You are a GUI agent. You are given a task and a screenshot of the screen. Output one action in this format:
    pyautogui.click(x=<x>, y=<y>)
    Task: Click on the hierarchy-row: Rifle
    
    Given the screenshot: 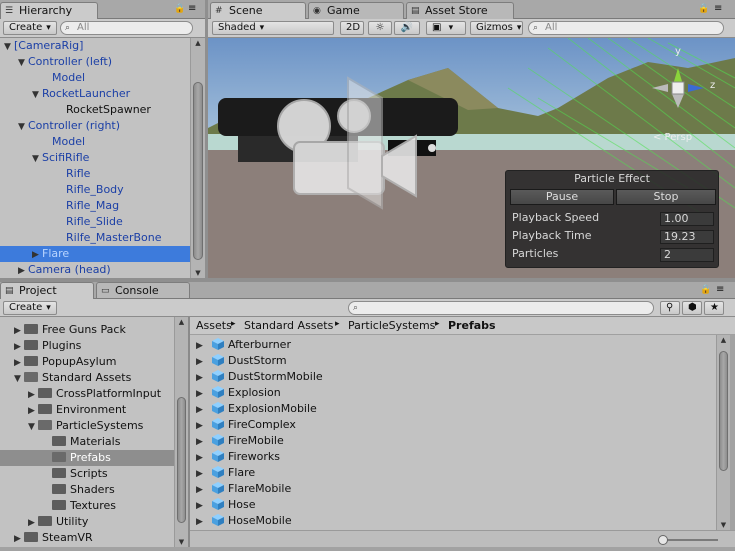 What is the action you would take?
    pyautogui.click(x=95, y=174)
    